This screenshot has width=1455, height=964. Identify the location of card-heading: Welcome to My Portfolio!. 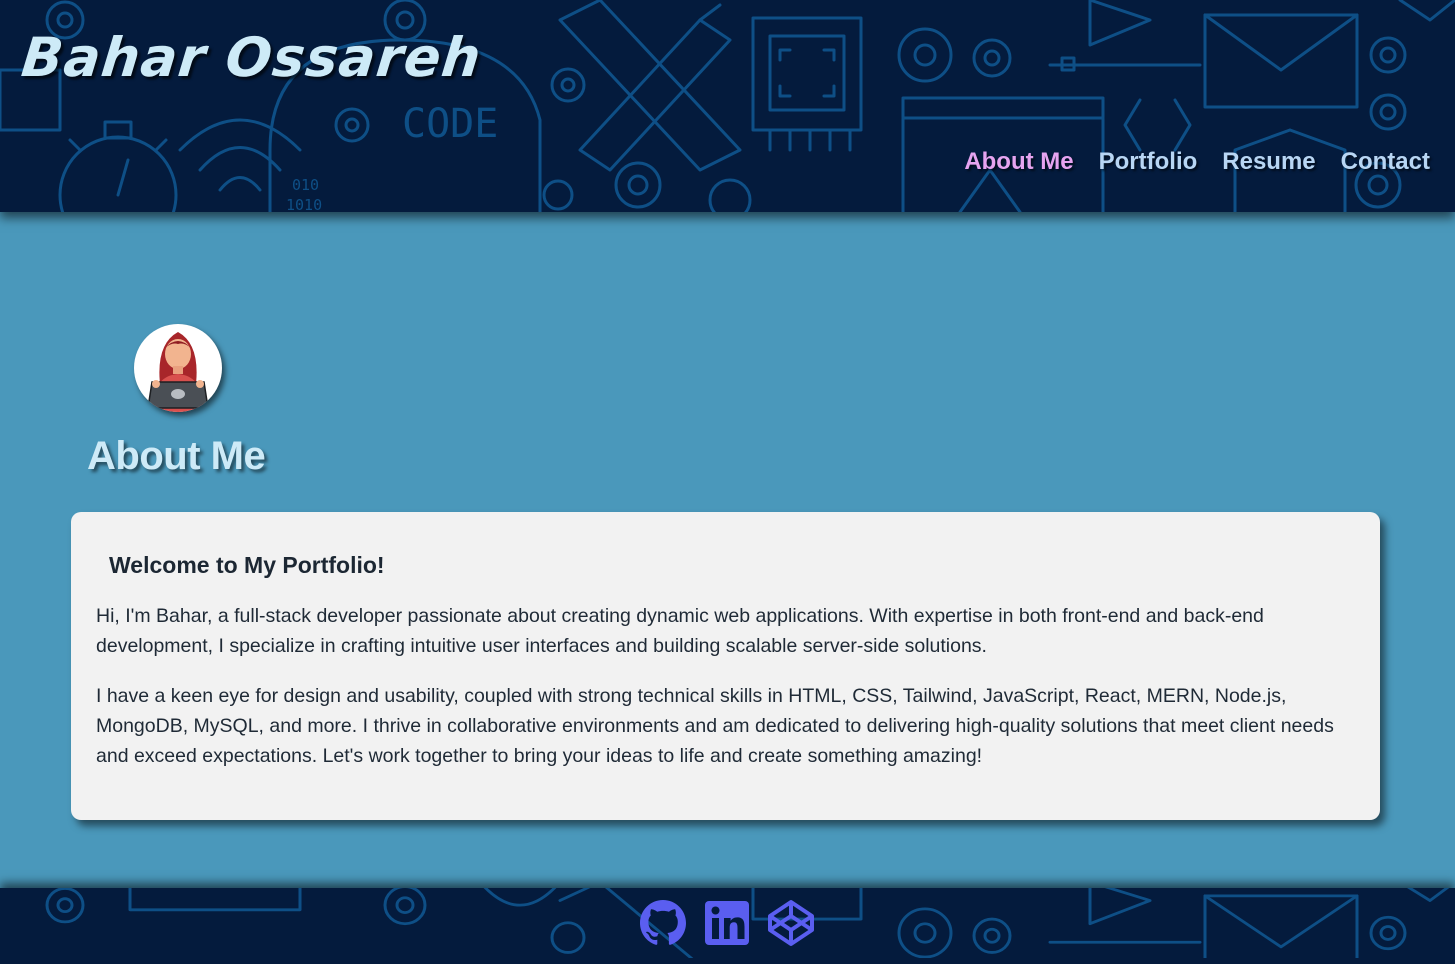
(247, 565).